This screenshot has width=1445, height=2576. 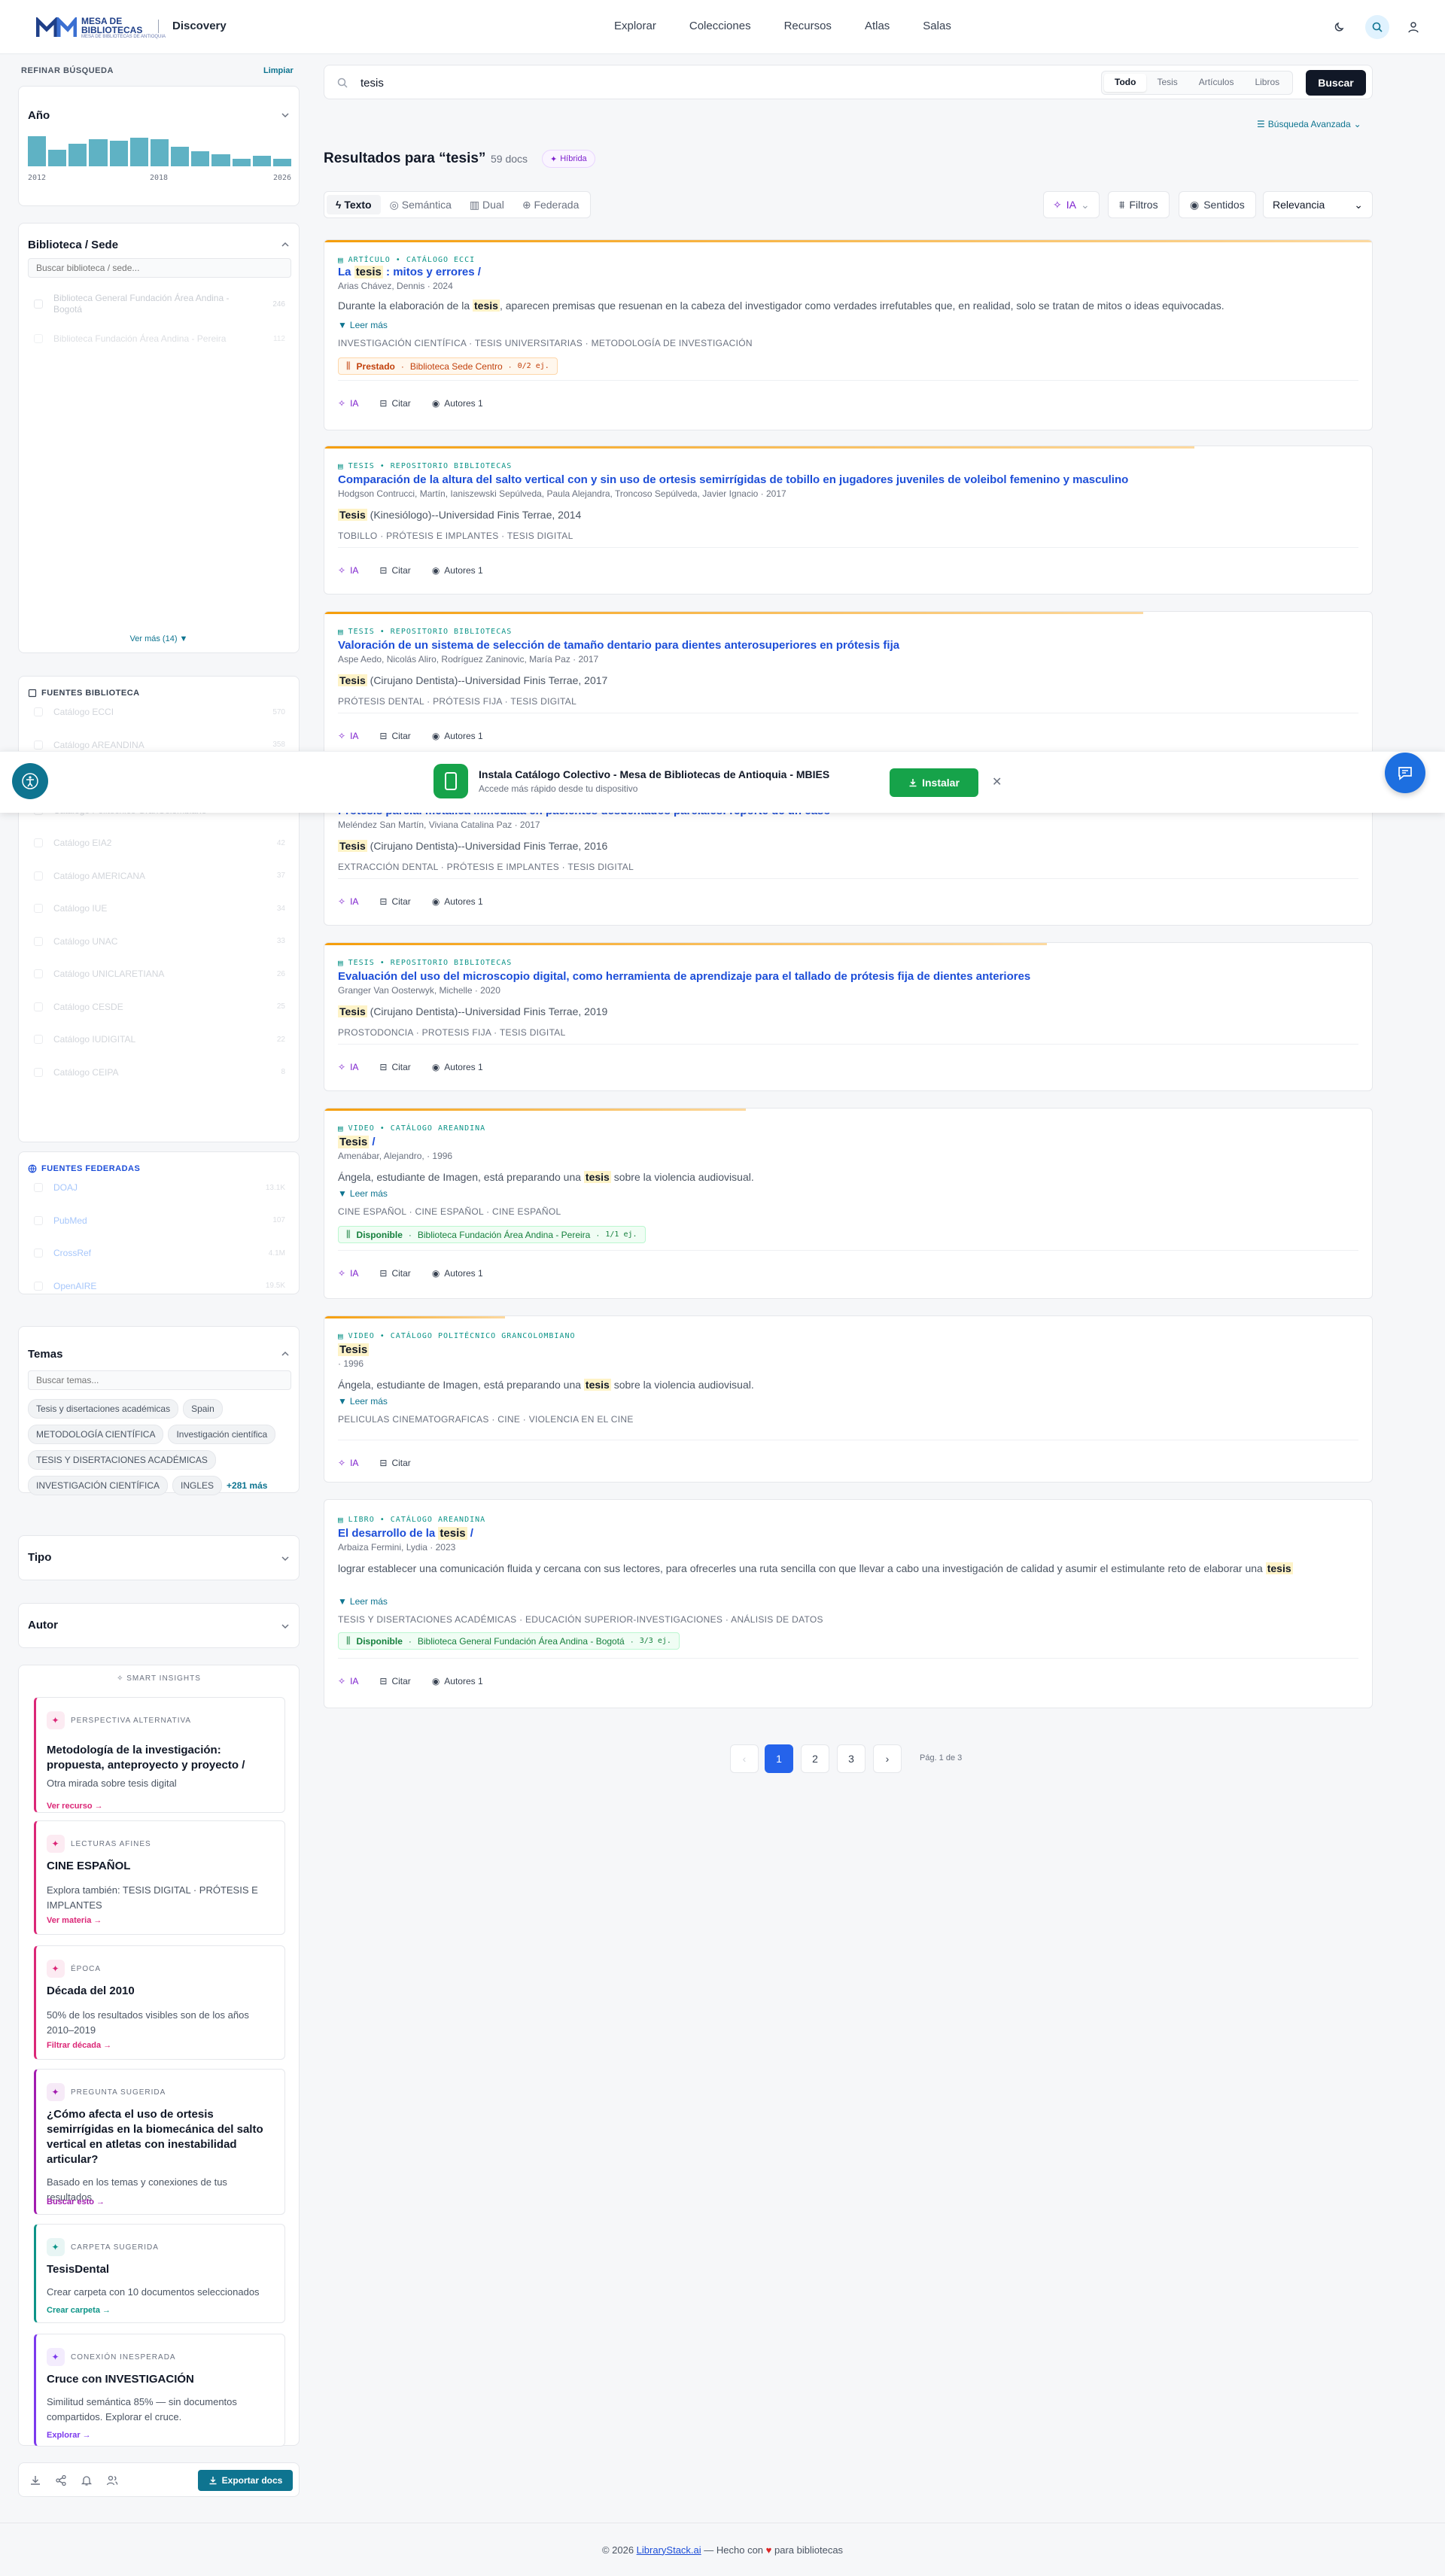 I want to click on download-icon, so click(x=35, y=2480).